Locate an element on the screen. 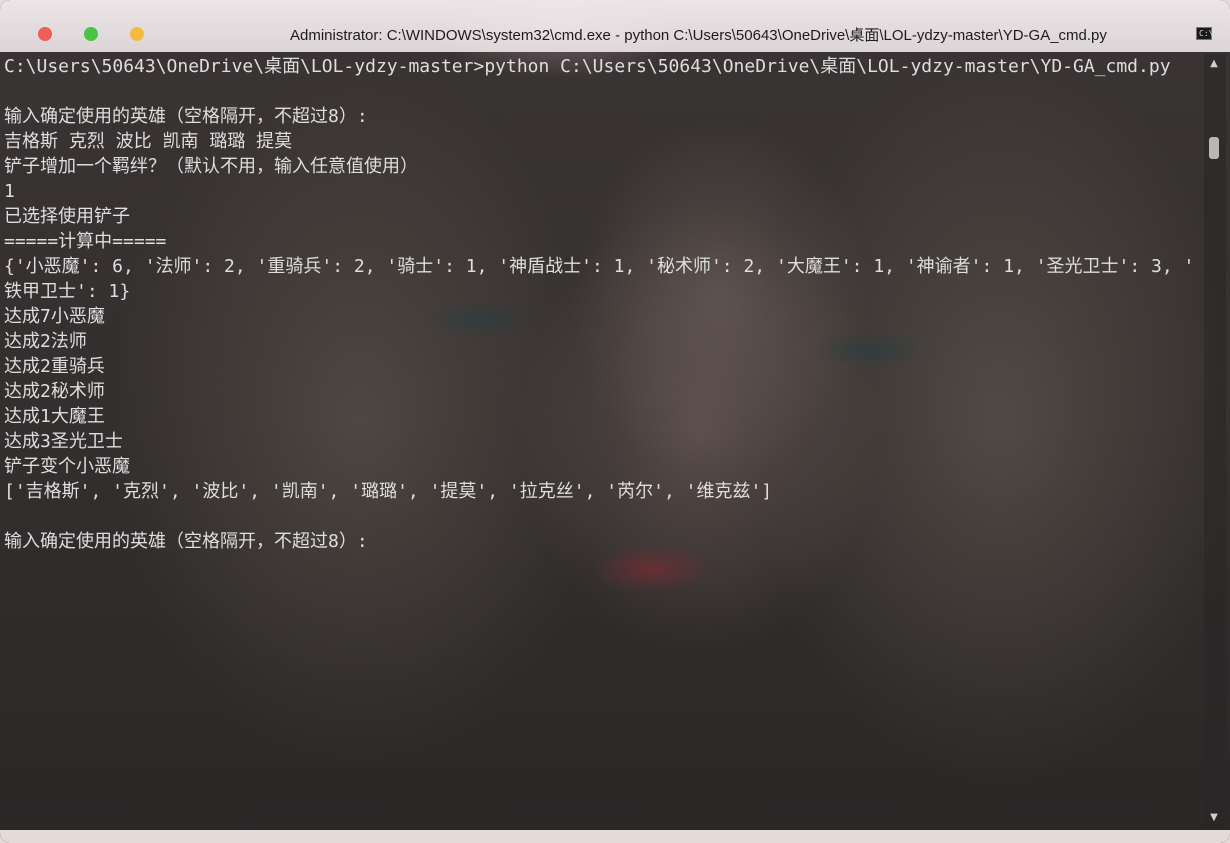 The width and height of the screenshot is (1230, 843). window-bottom-border is located at coordinates (615, 836).